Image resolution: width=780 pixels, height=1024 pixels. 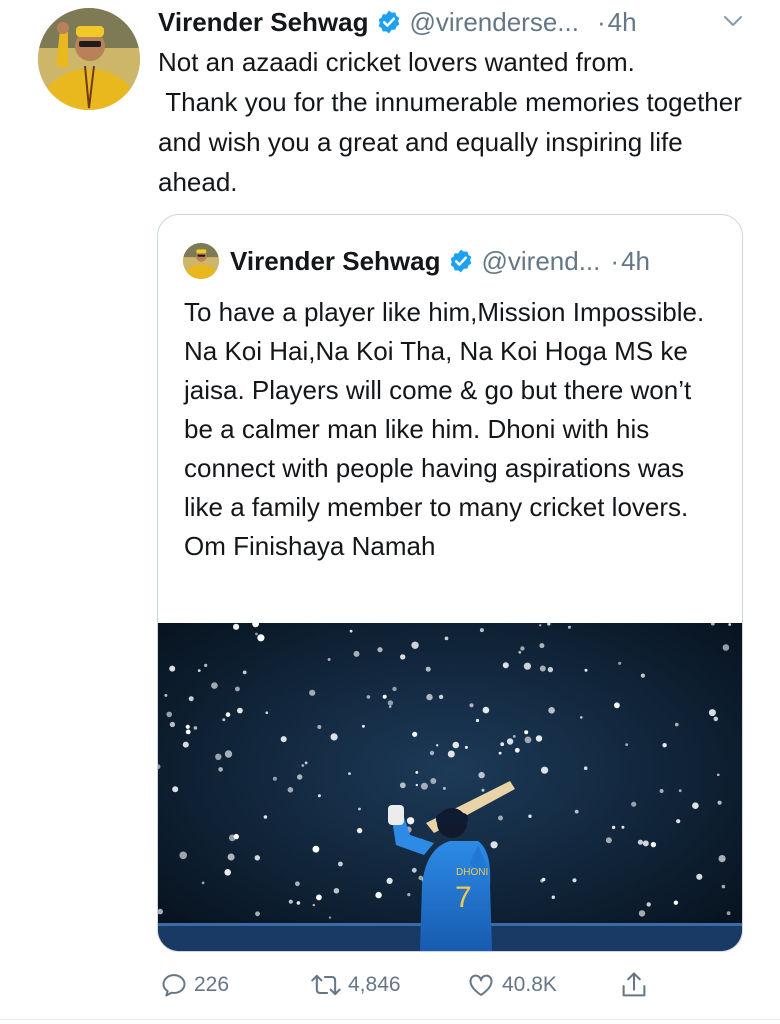 I want to click on reply-icon, so click(x=174, y=985).